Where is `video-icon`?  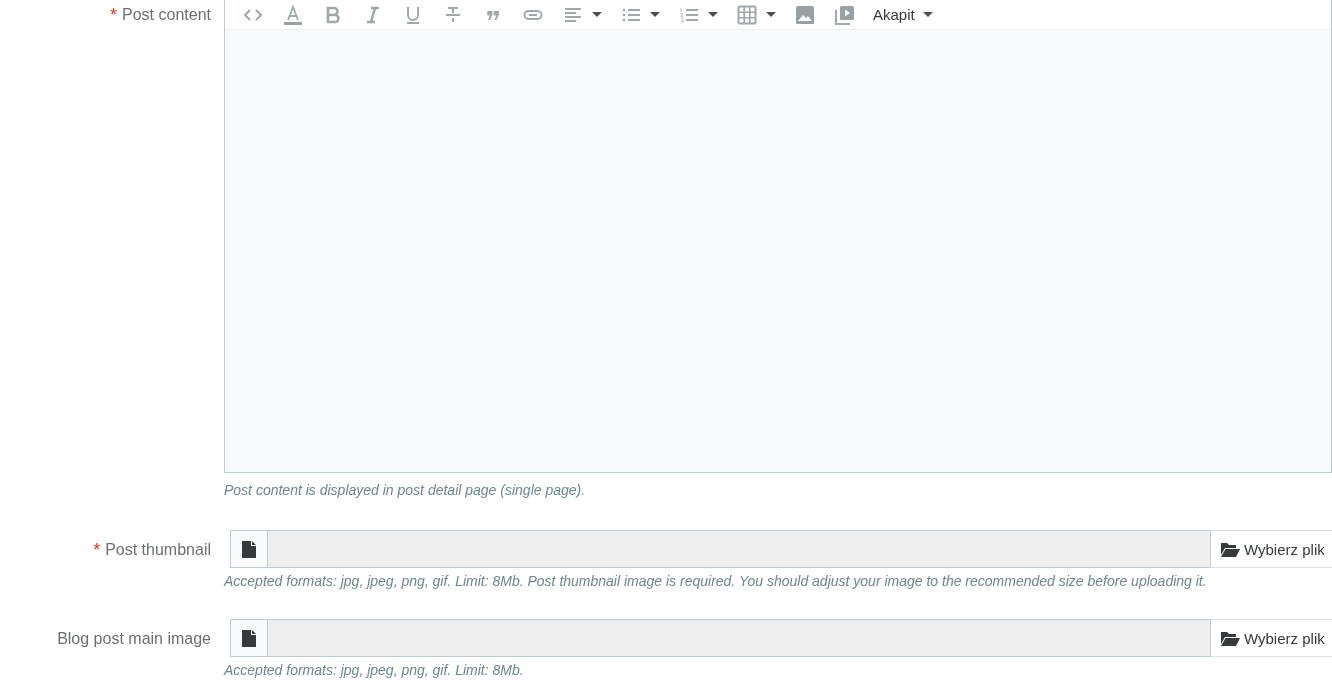
video-icon is located at coordinates (845, 14).